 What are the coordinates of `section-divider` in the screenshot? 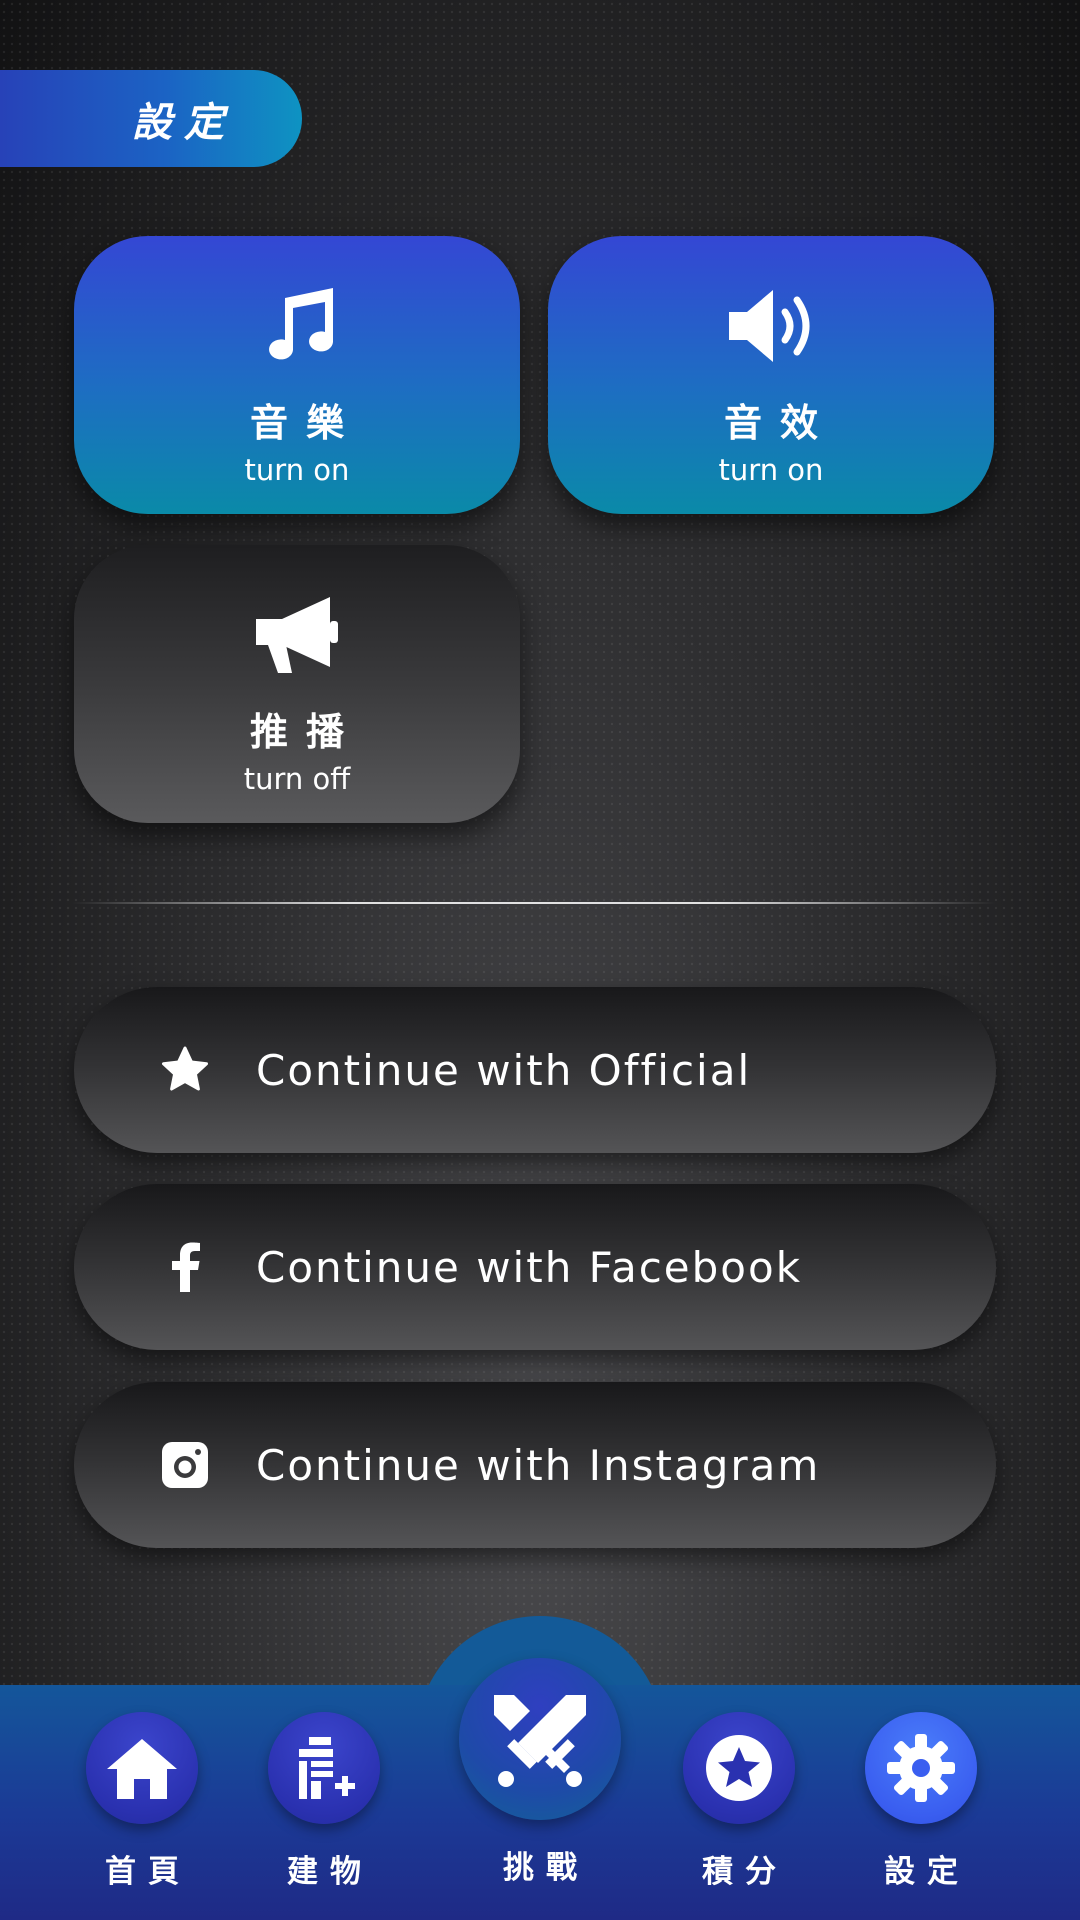 It's located at (534, 903).